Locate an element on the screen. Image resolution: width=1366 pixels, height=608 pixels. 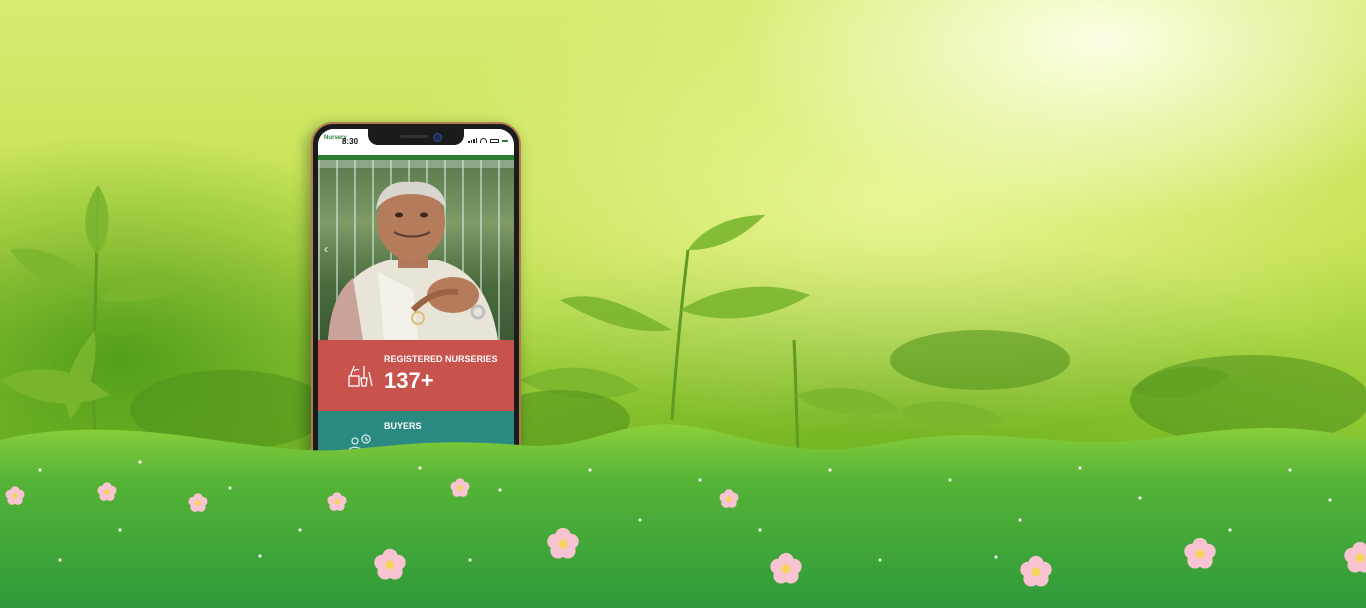
status-icons is located at coordinates (488, 140).